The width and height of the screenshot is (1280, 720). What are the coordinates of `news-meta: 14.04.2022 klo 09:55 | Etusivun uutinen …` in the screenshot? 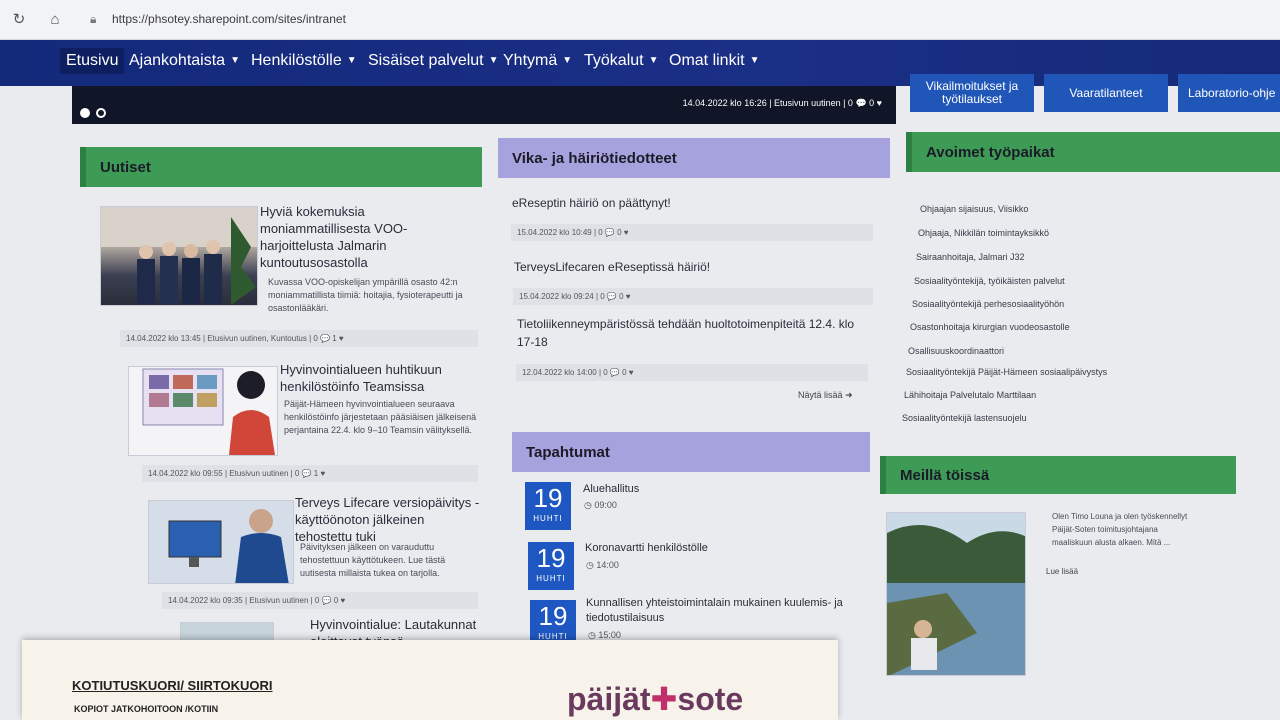 It's located at (310, 473).